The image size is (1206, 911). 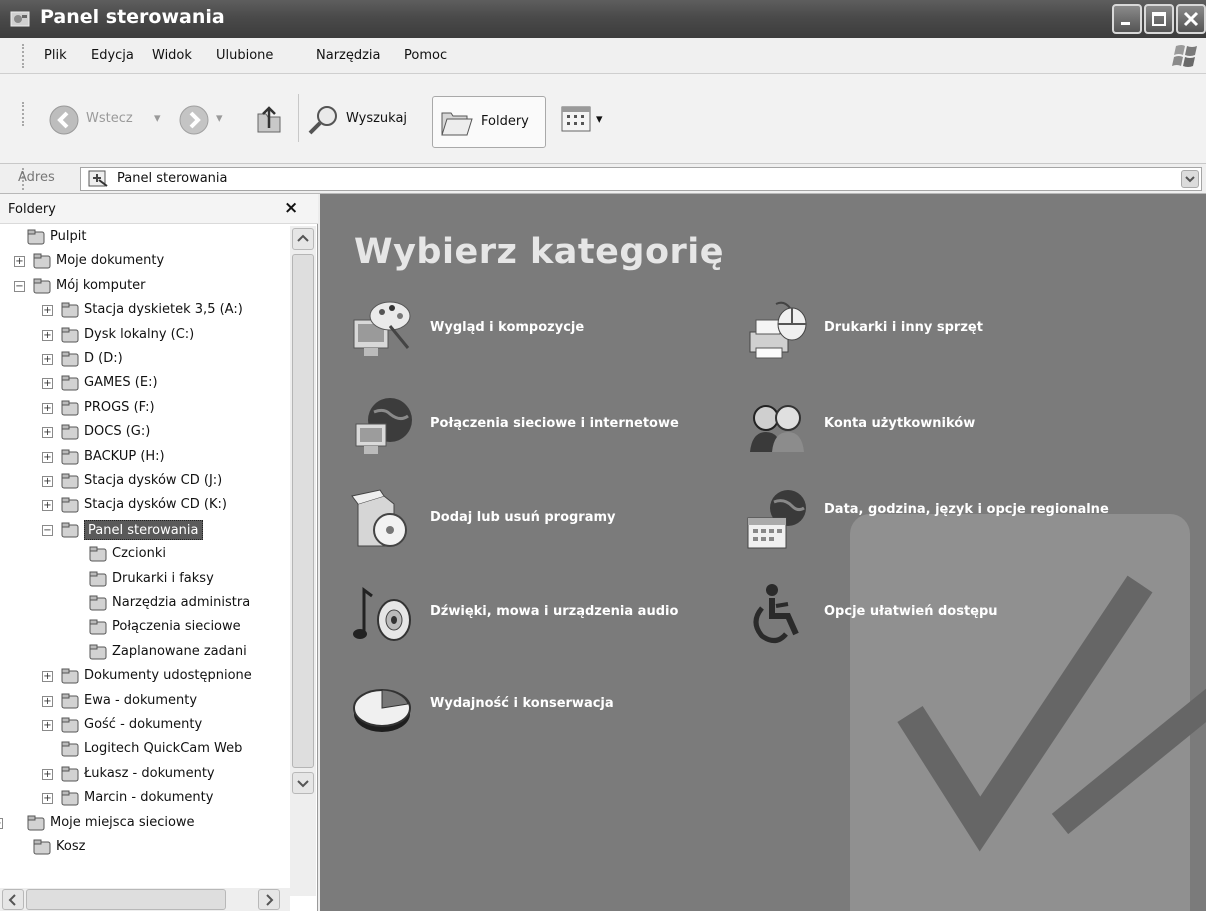 I want to click on scroll-left-button, so click(x=13, y=899).